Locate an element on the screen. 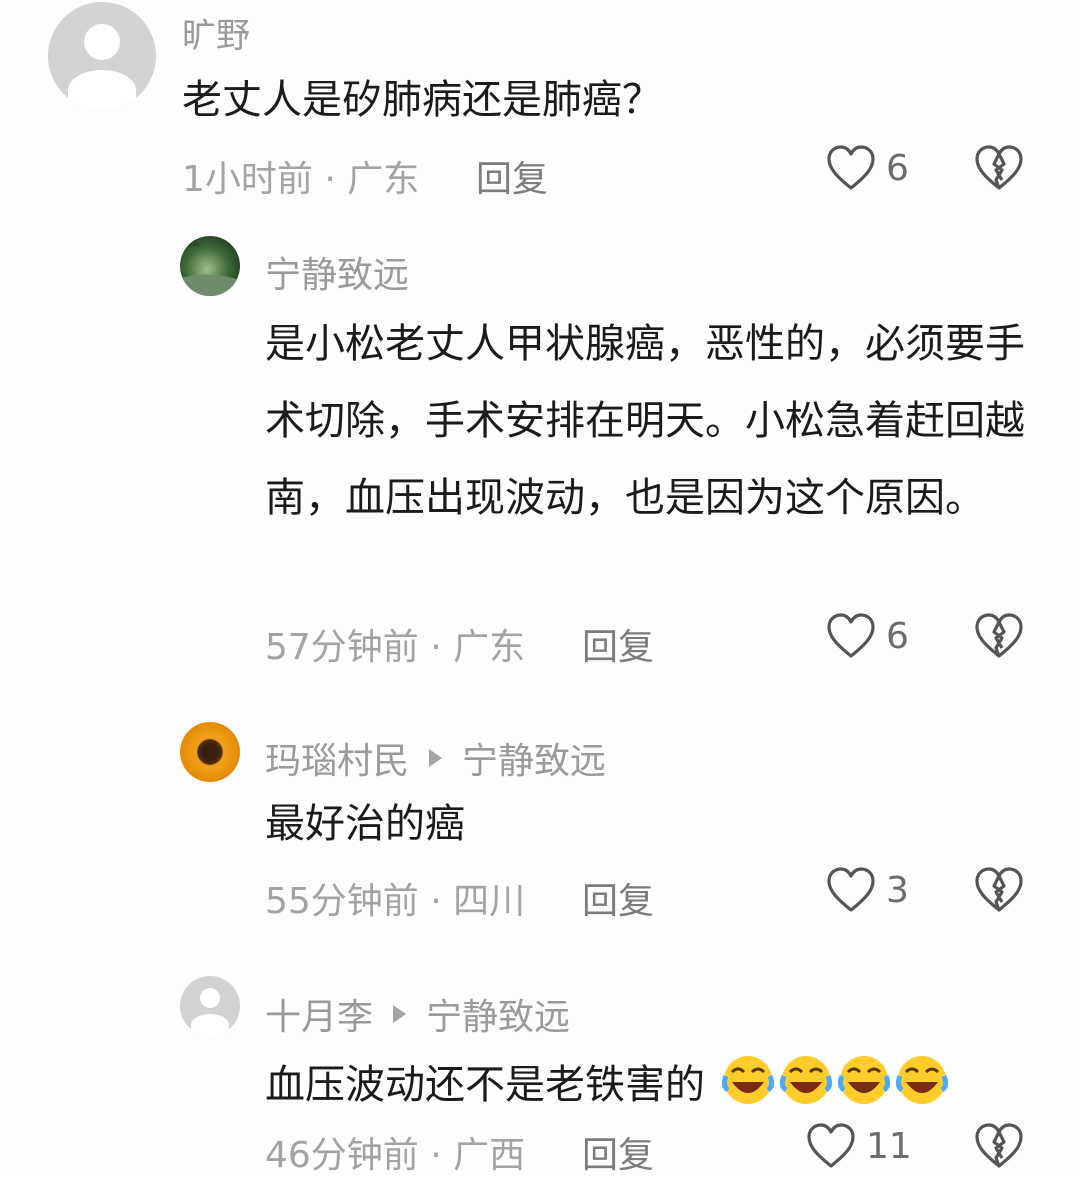 The width and height of the screenshot is (1080, 1178). like-count: 11 is located at coordinates (889, 1146).